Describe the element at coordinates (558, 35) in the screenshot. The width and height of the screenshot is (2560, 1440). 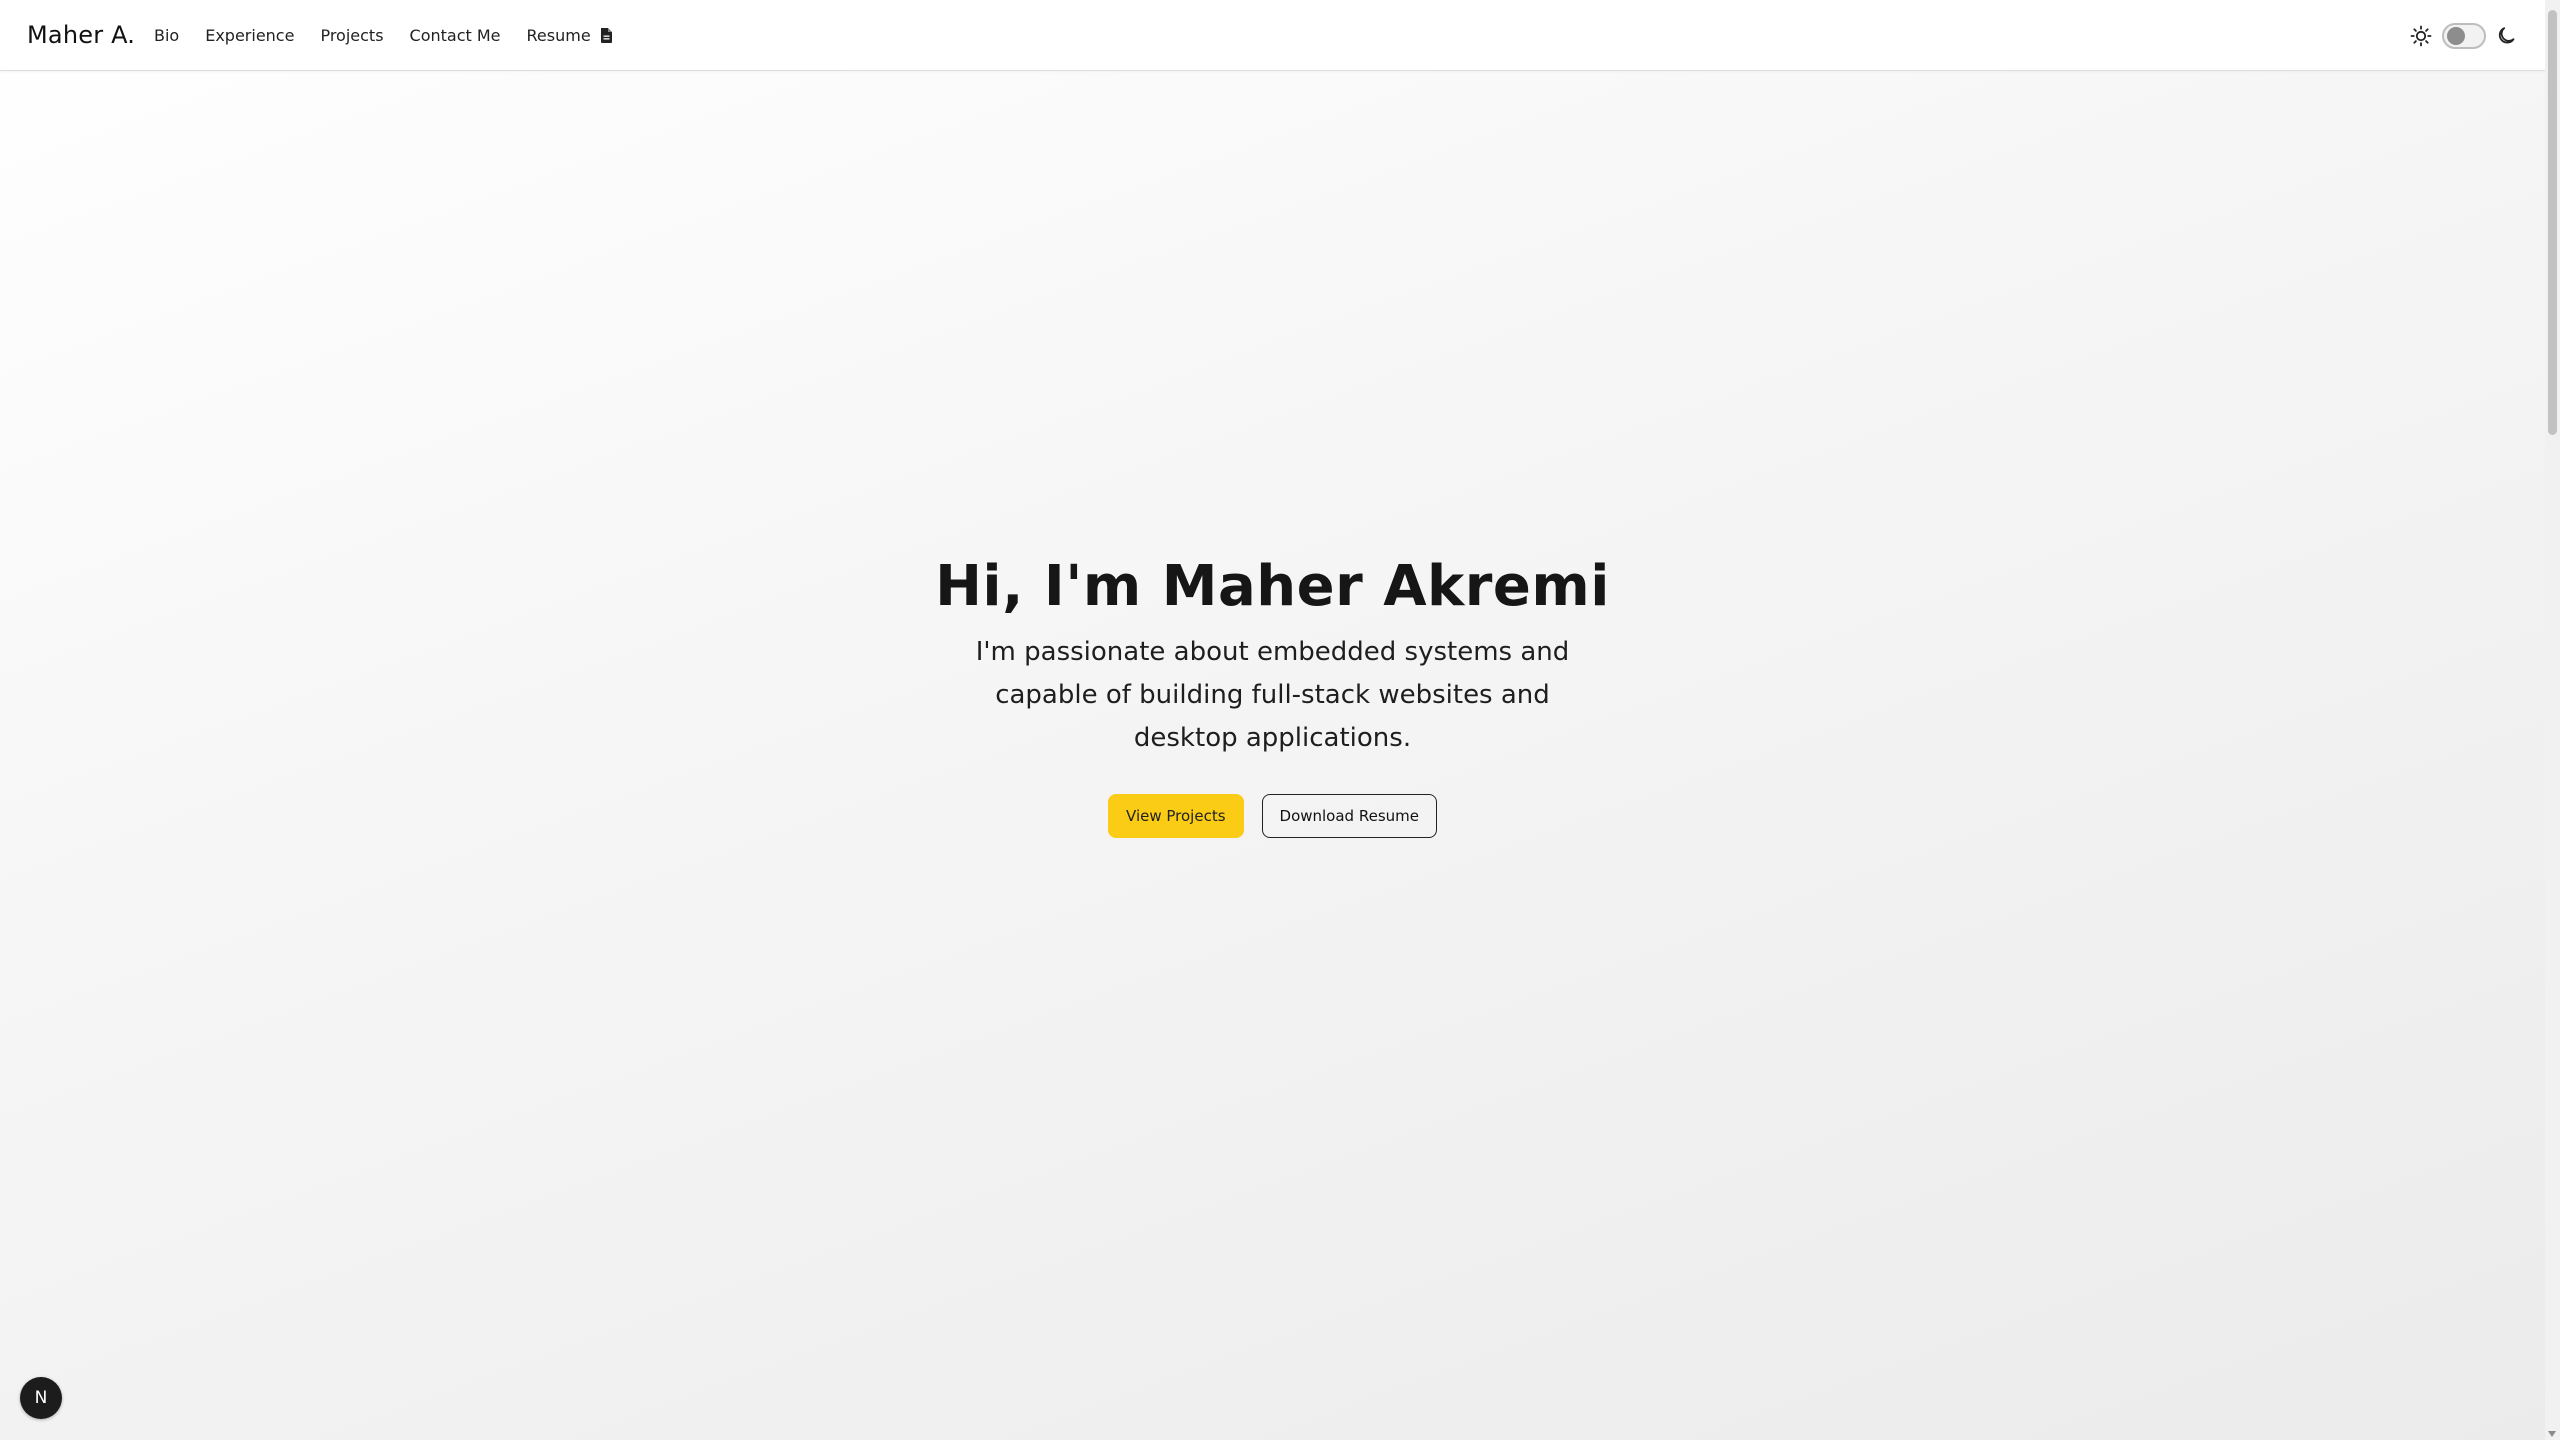
I see `nav-link-resume-label: Resume` at that location.